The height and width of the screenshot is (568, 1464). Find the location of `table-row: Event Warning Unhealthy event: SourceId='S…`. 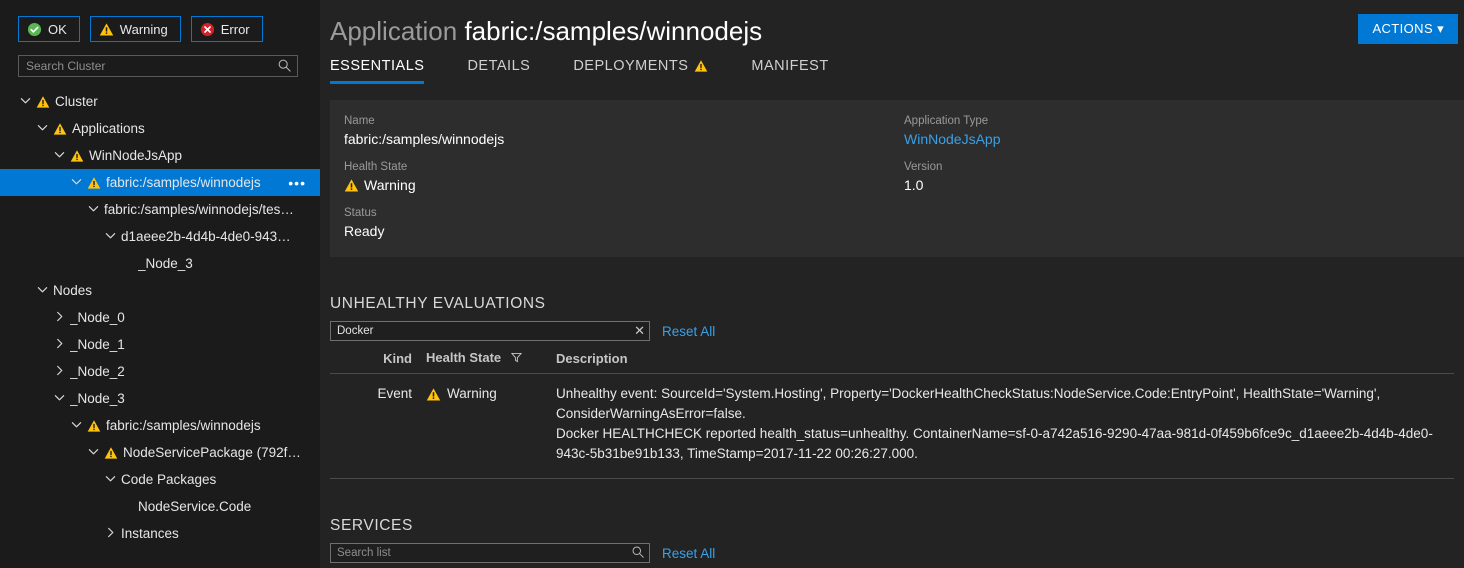

table-row: Event Warning Unhealthy event: SourceId='S… is located at coordinates (892, 426).